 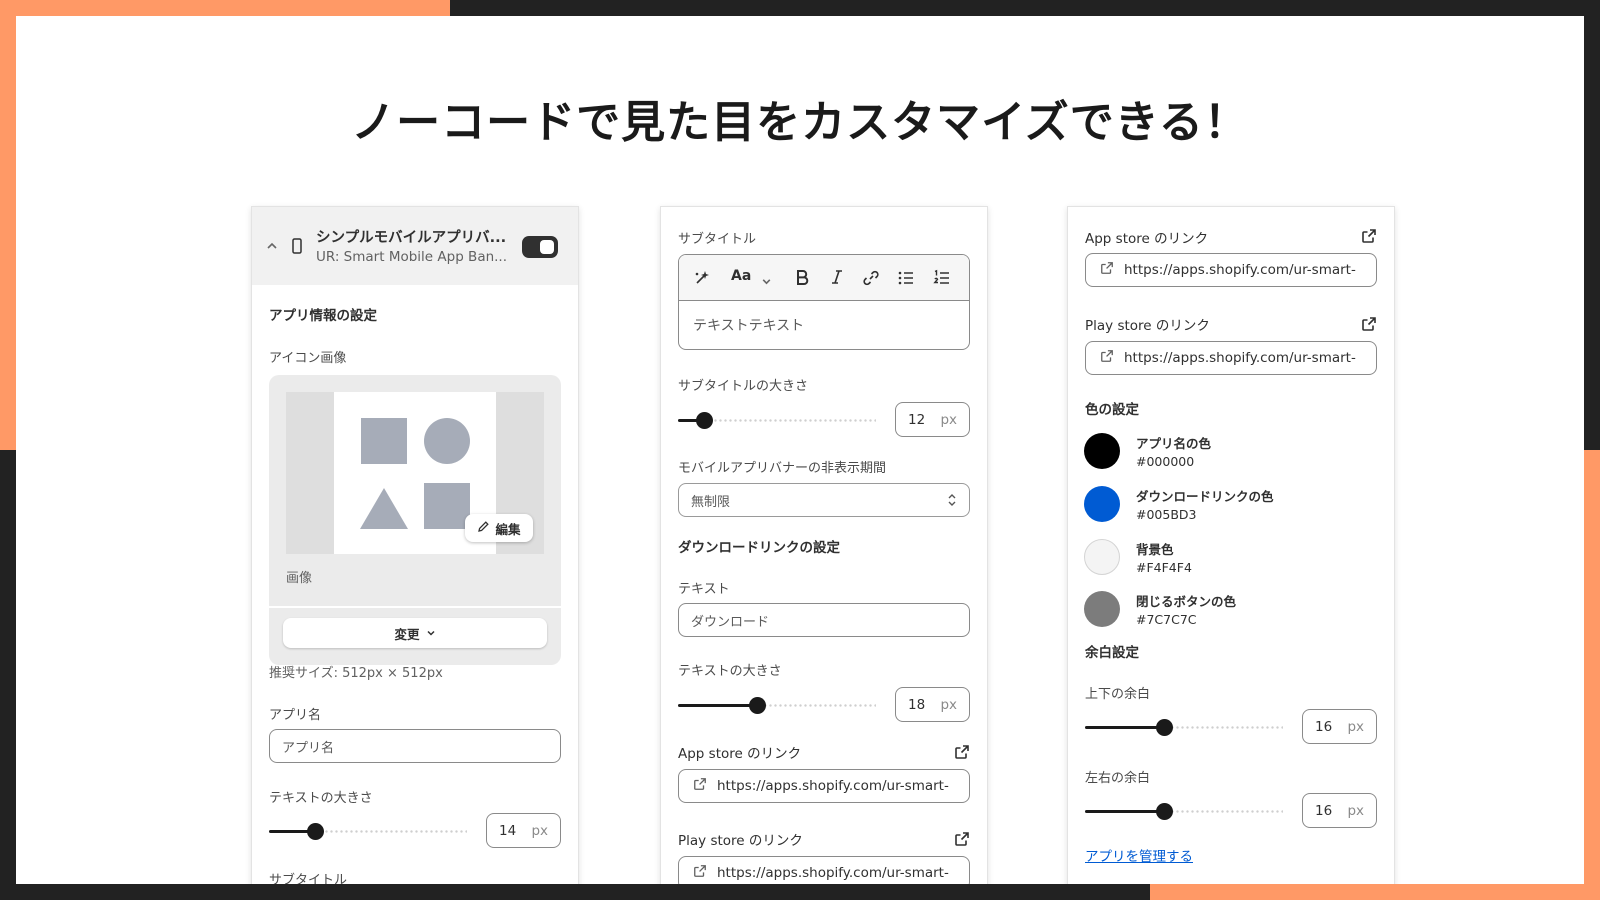 I want to click on hide-period-select: 無制限, so click(x=824, y=500).